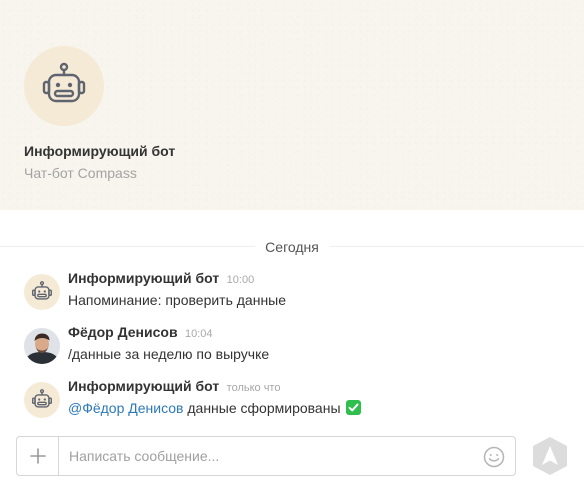 The width and height of the screenshot is (584, 497). Describe the element at coordinates (123, 332) in the screenshot. I see `message-author: Фёдор Денисов` at that location.